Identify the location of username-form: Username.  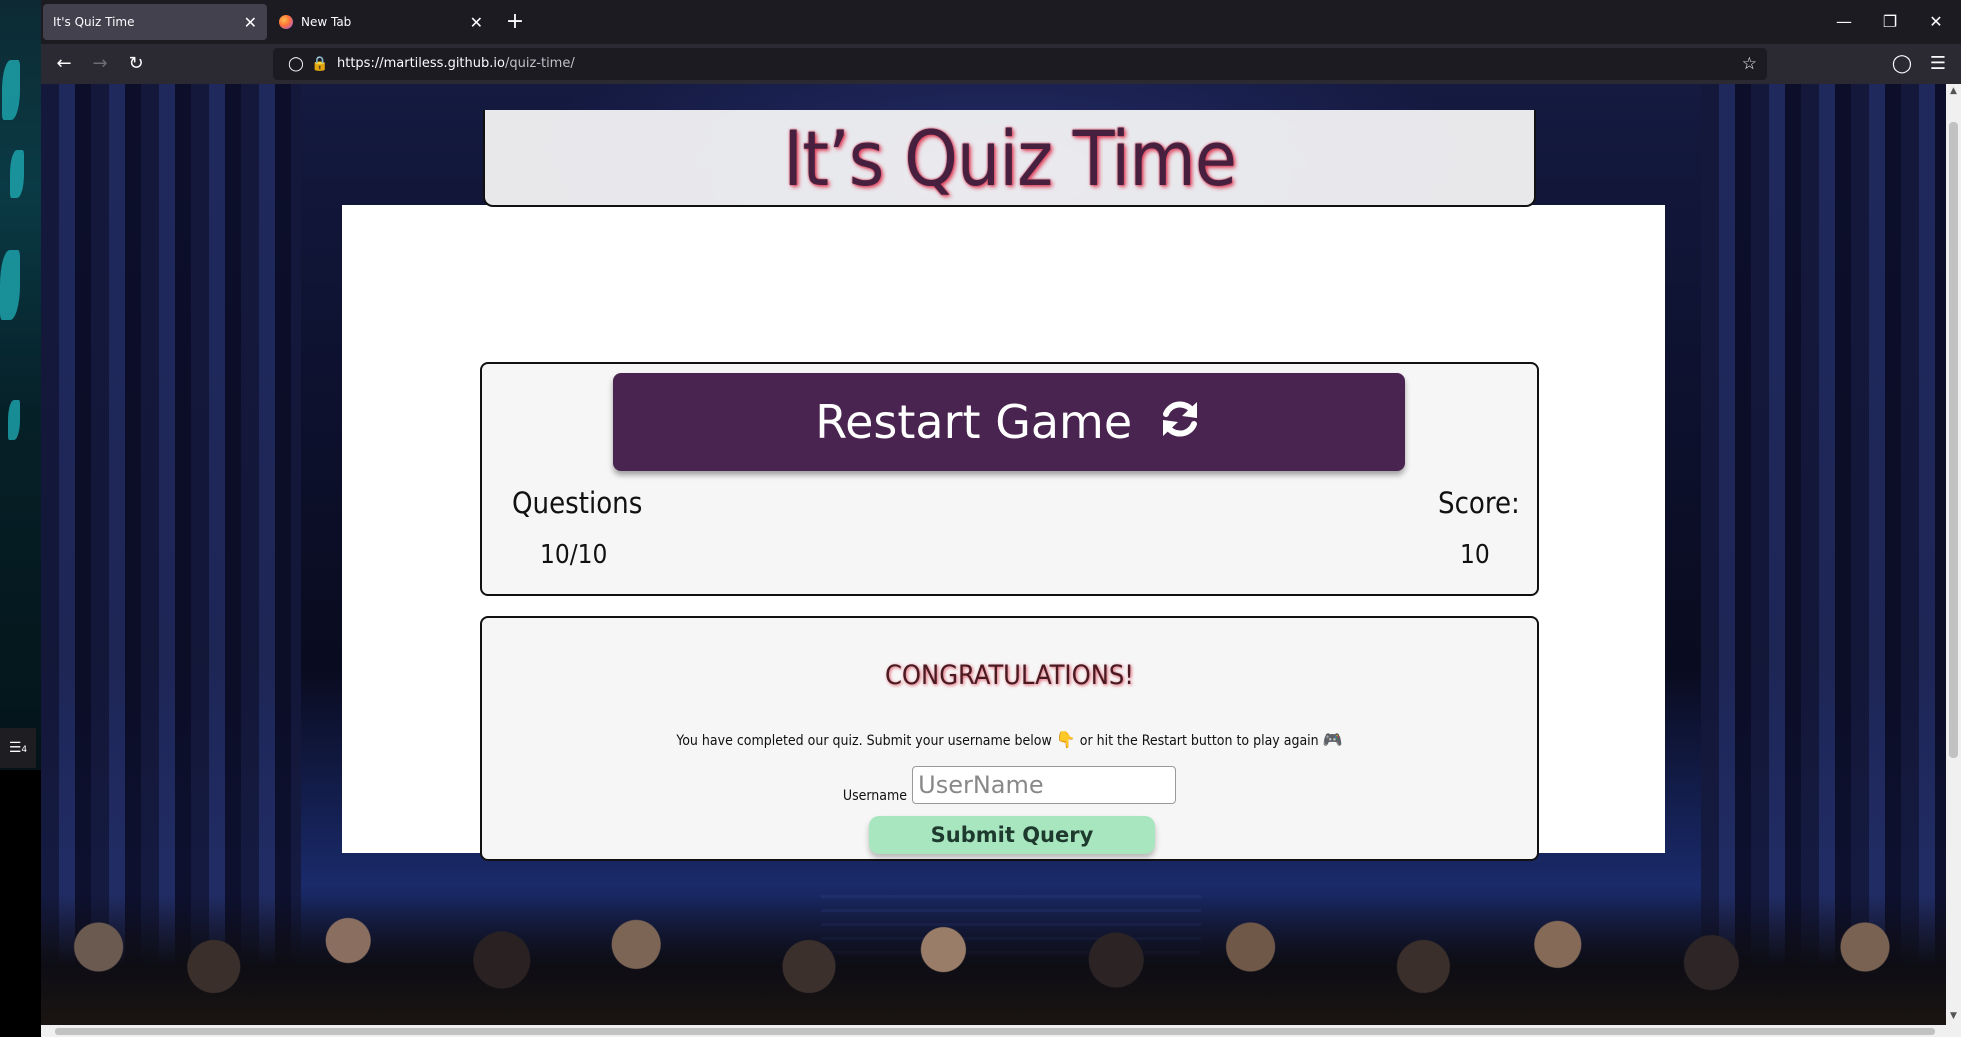
(1009, 785).